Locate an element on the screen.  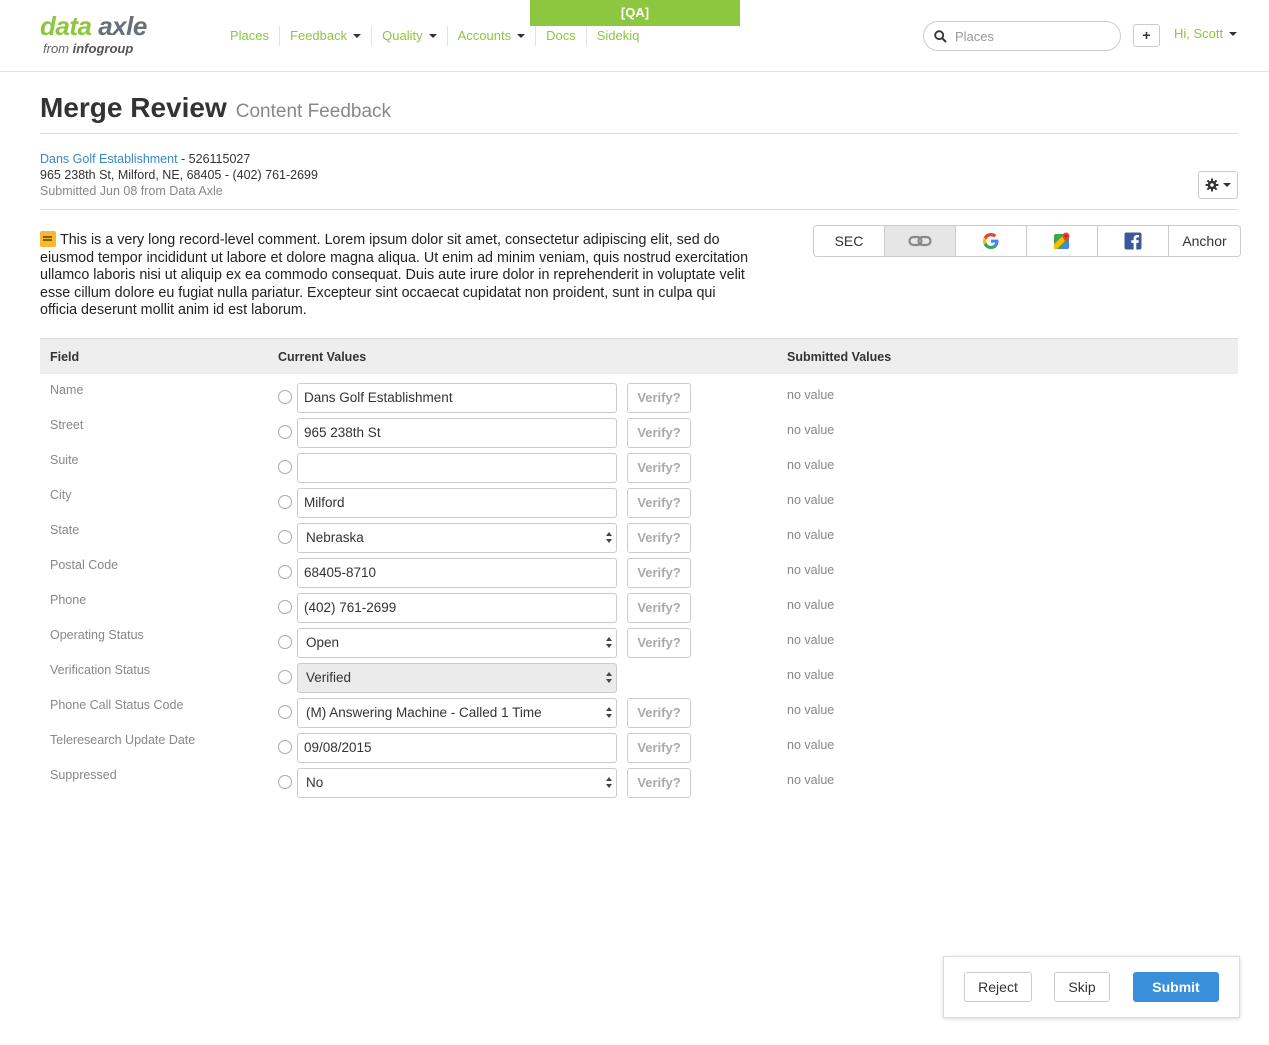
table-header: Field Current Values Submitted Values is located at coordinates (639, 356).